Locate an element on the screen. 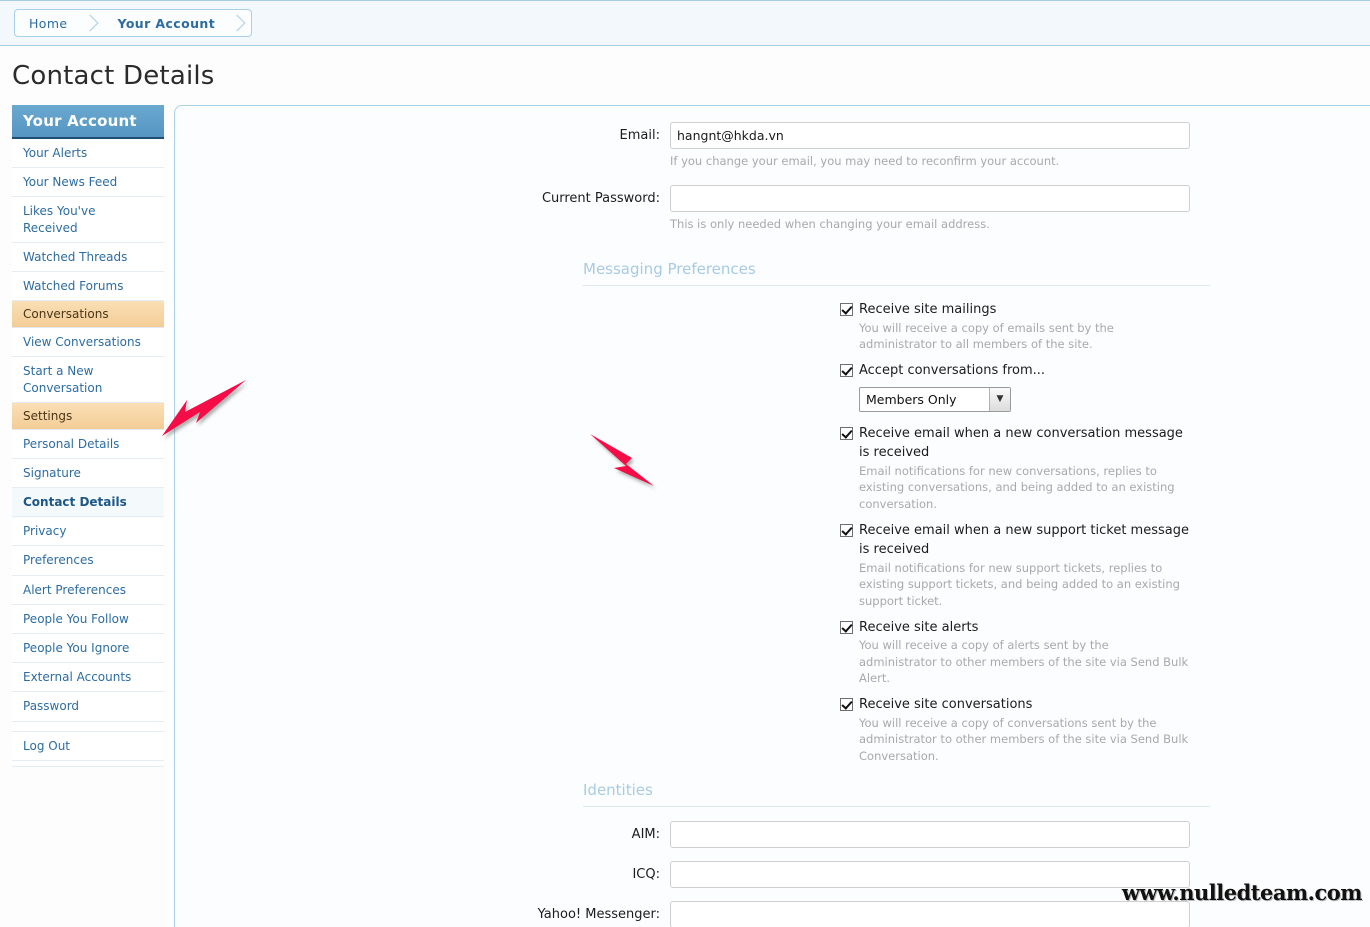  checkbox-line: Receive site conversations is located at coordinates (1015, 705).